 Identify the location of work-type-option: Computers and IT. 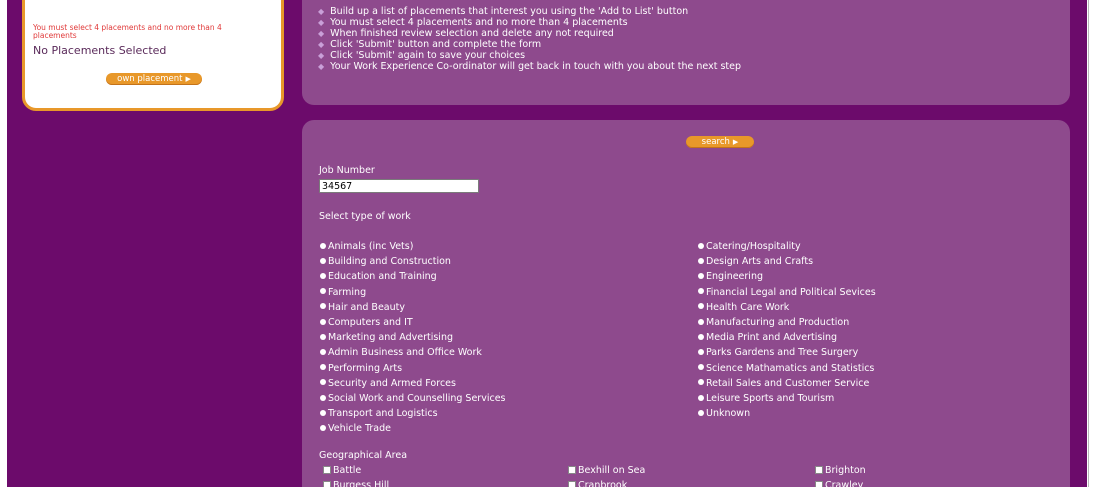
(366, 323).